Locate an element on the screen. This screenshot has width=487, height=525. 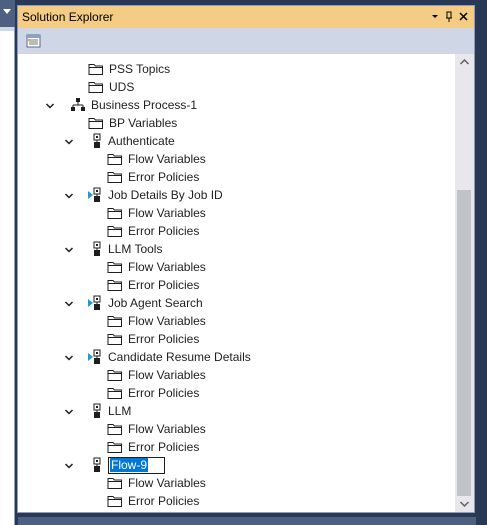
tree-item: UDS is located at coordinates (111, 87).